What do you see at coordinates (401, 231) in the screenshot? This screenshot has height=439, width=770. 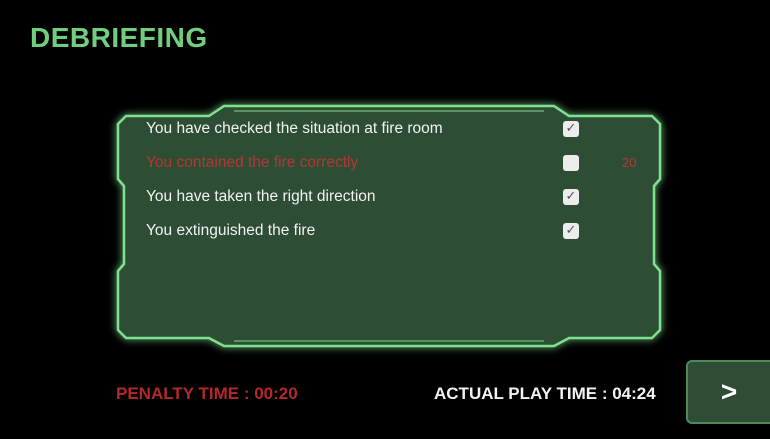 I see `checklist-item: You extinguished the fire ✓` at bounding box center [401, 231].